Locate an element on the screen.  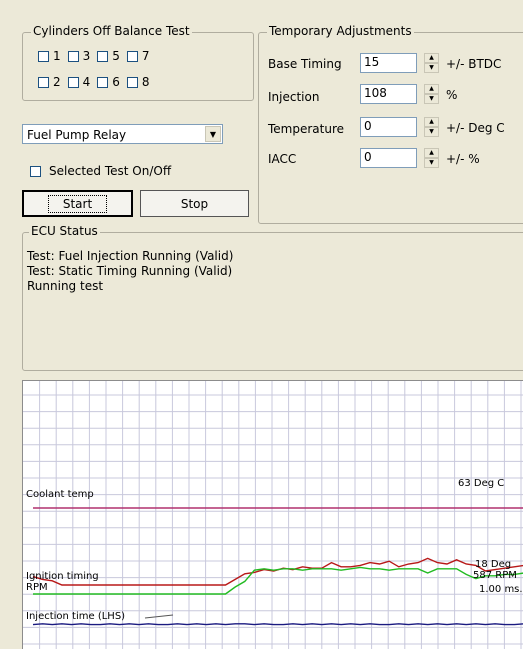
series-readout: 63 Deg C is located at coordinates (481, 483).